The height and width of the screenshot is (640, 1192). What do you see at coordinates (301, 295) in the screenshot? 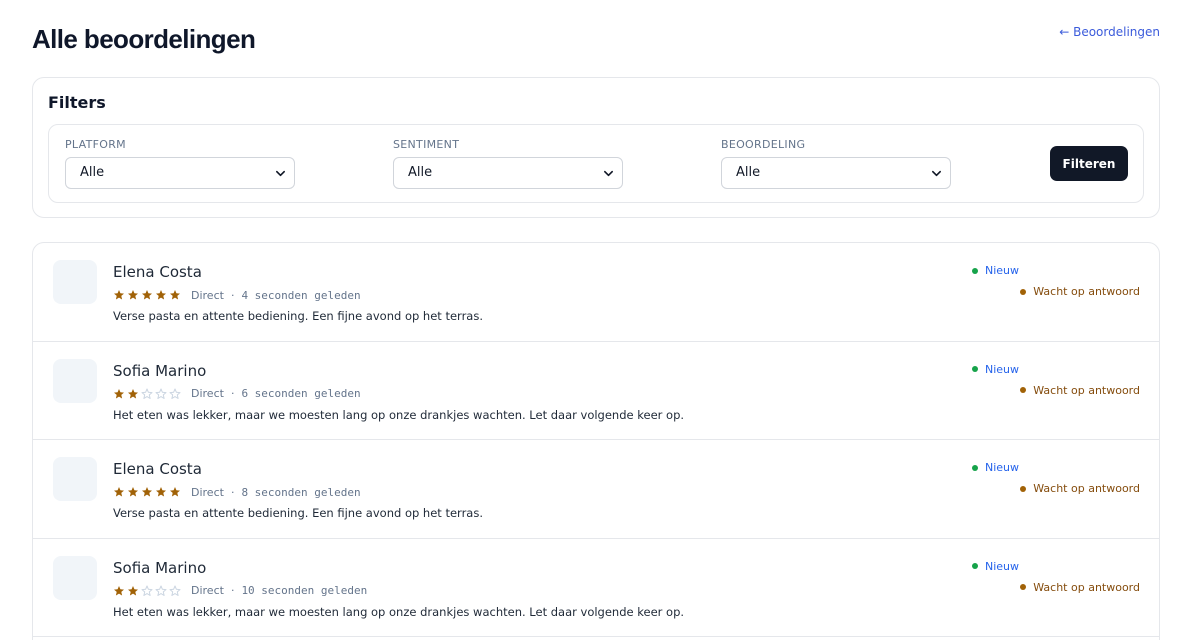
I see `review-time: 4 seconden geleden` at bounding box center [301, 295].